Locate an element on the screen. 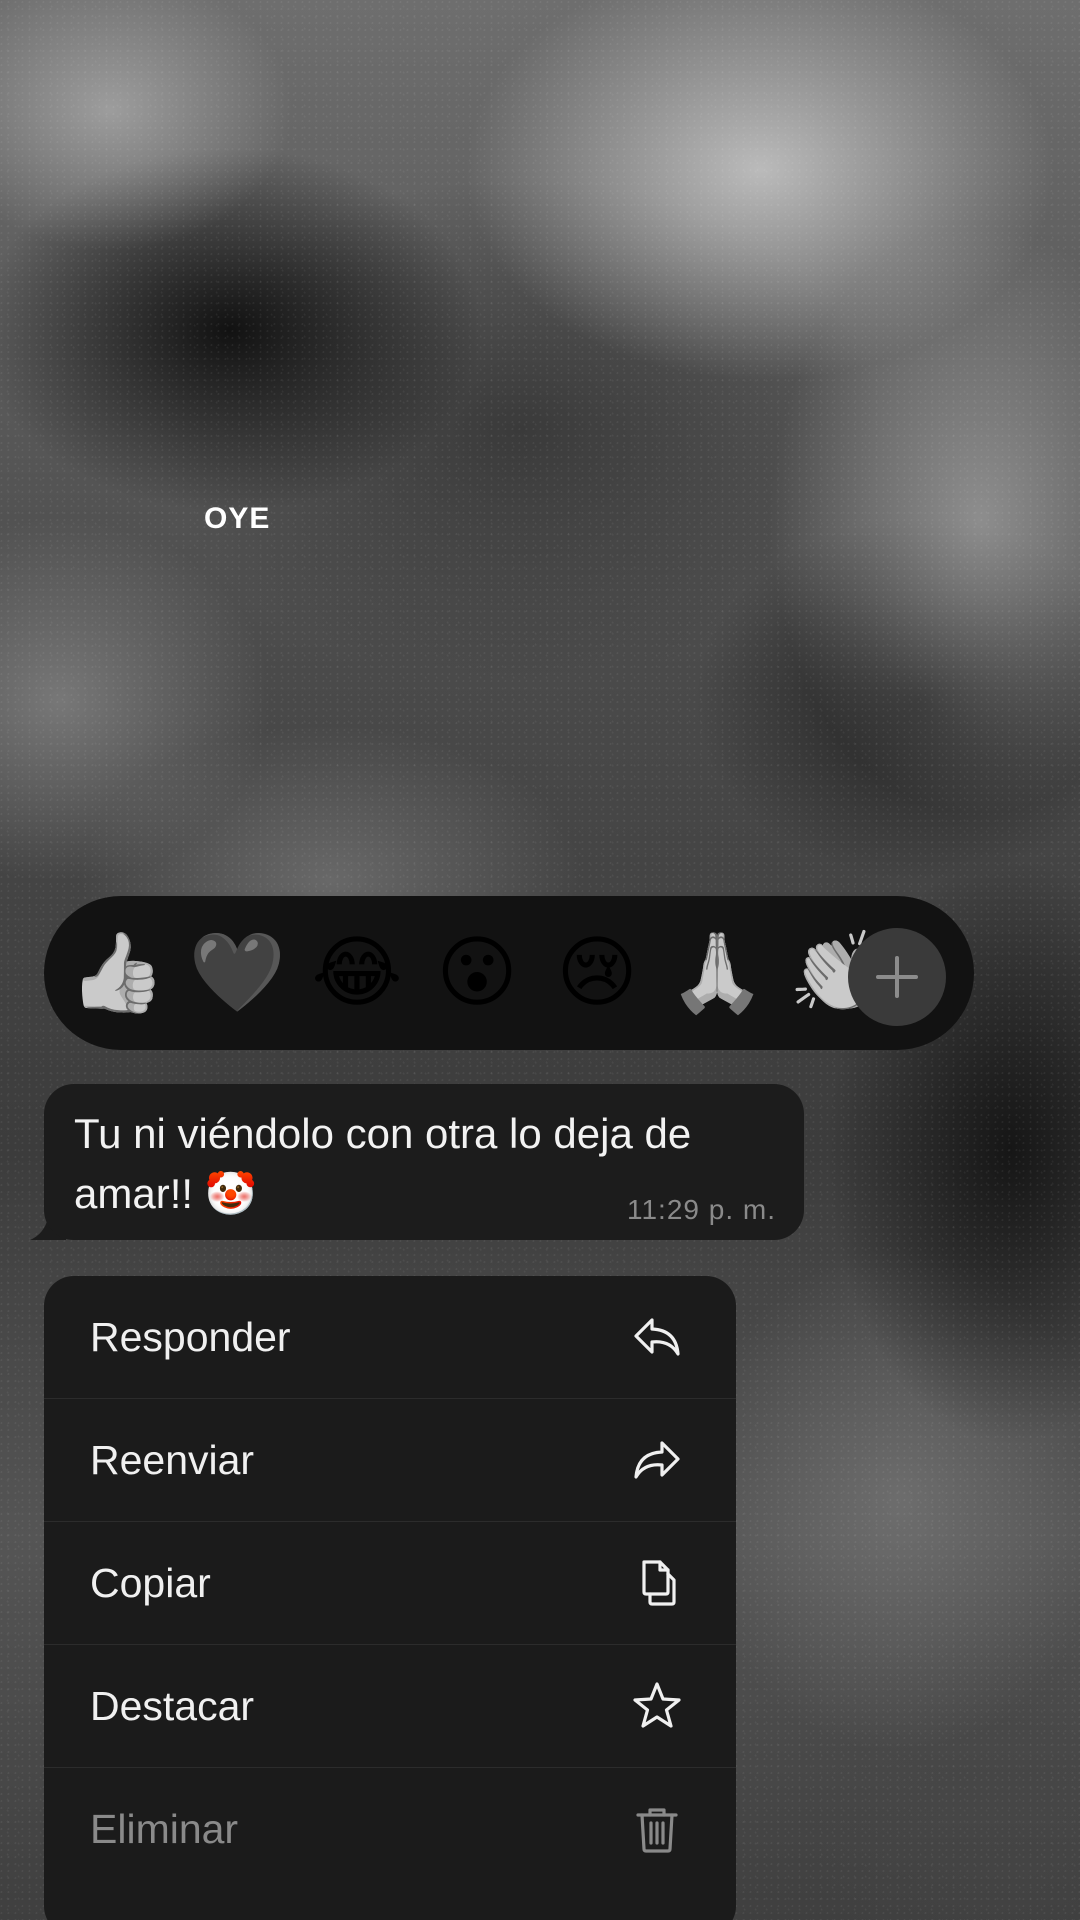 The width and height of the screenshot is (1080, 1920). reaction-folded-hands: 🙏 is located at coordinates (717, 973).